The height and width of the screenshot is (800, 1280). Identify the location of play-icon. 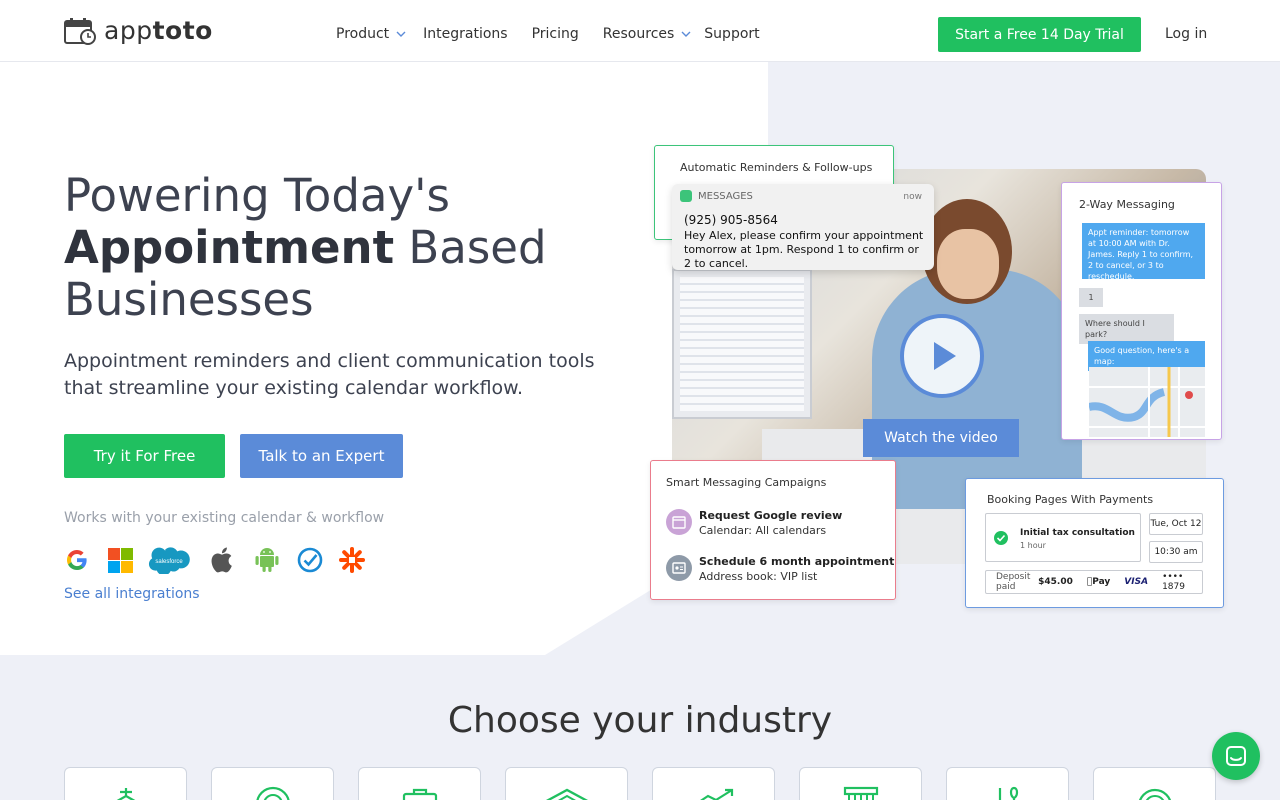
(945, 356).